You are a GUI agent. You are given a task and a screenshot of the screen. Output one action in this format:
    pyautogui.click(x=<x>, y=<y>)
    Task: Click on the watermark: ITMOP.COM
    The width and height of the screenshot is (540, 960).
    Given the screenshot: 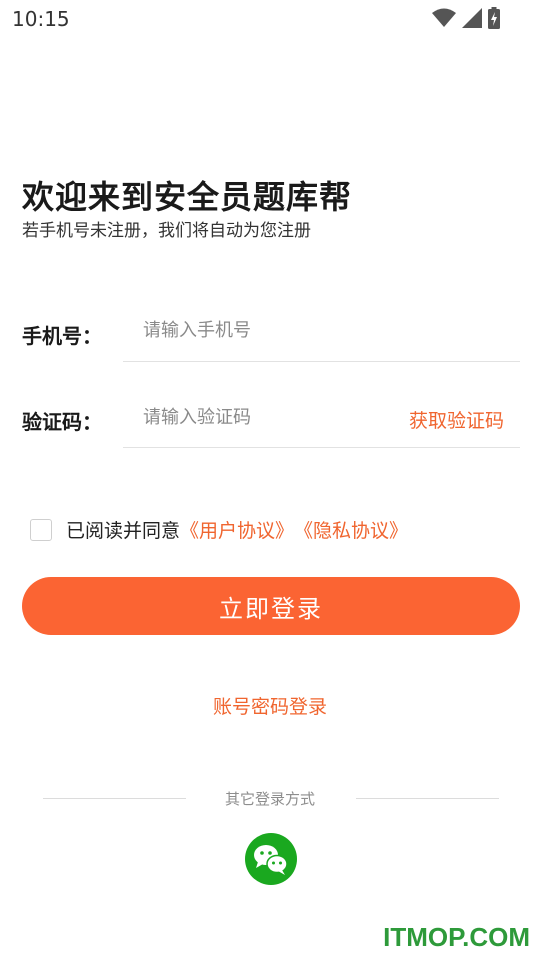 What is the action you would take?
    pyautogui.click(x=456, y=937)
    